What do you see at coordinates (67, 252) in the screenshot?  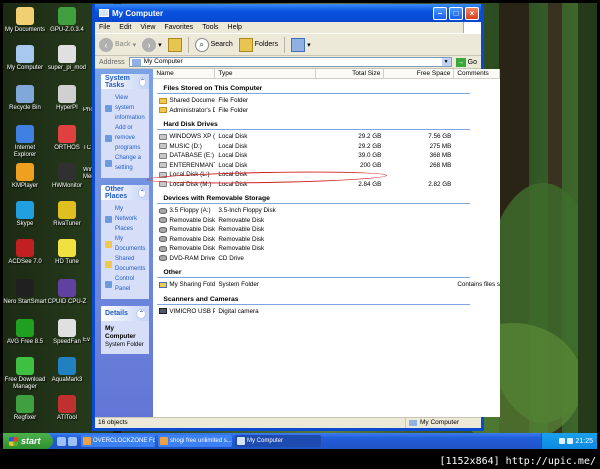 I see `desktop-icon-hd-tune: HD Tune` at bounding box center [67, 252].